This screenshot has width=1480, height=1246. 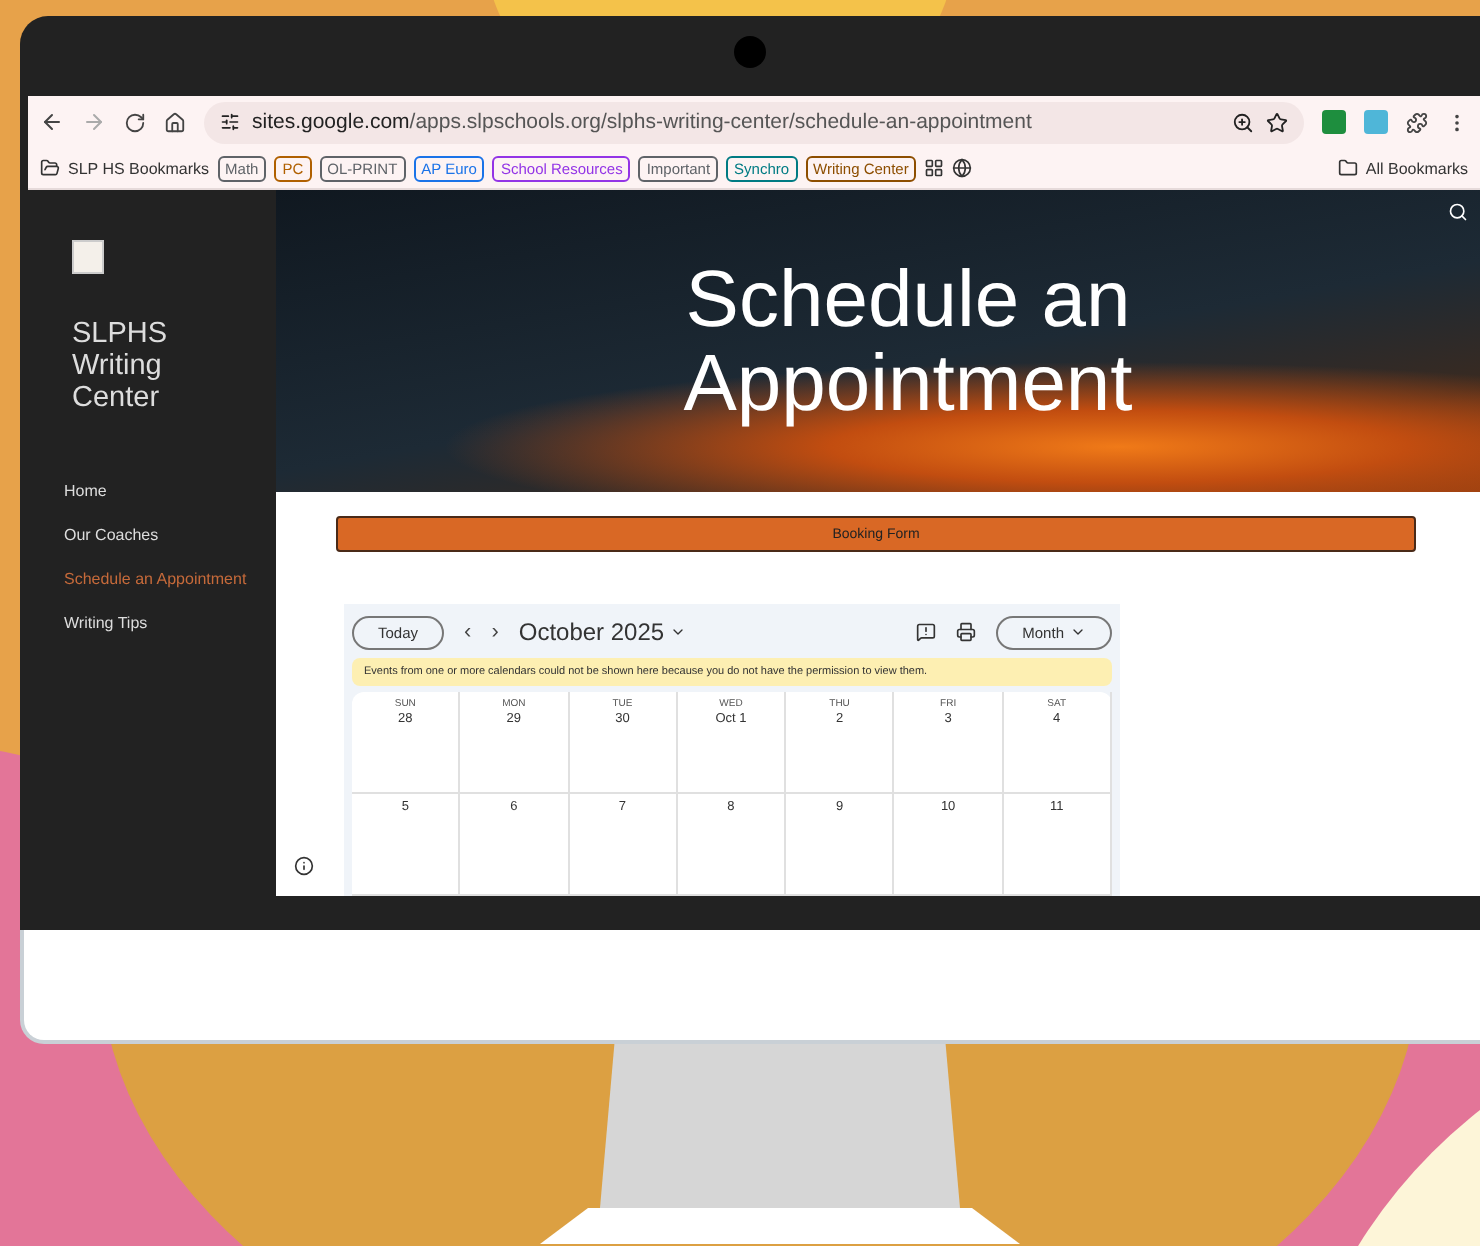 What do you see at coordinates (468, 632) in the screenshot?
I see `previous-button: ‹` at bounding box center [468, 632].